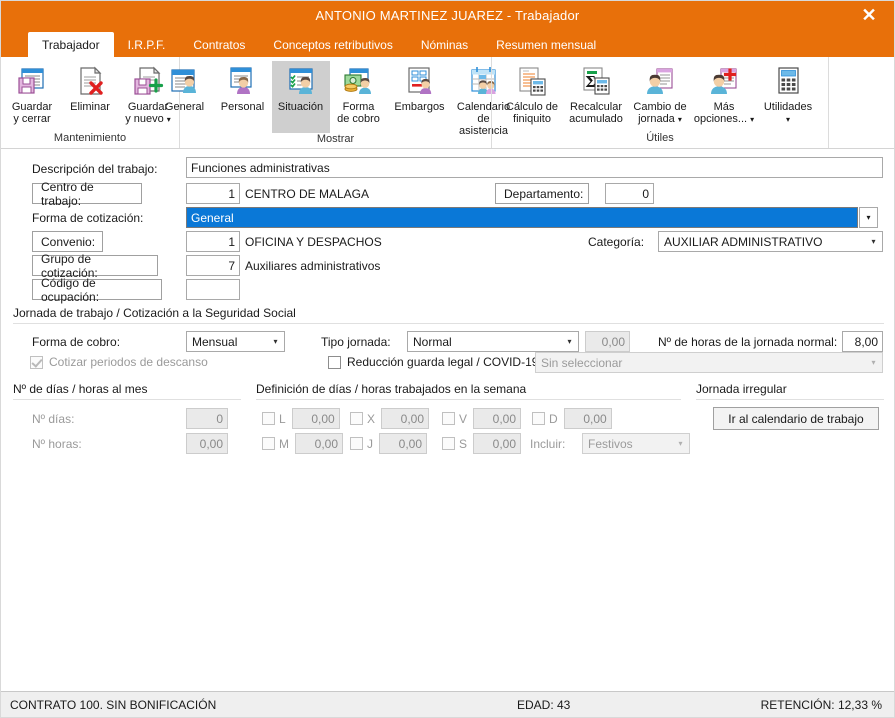 The width and height of the screenshot is (895, 718). I want to click on personal-button: Personal, so click(243, 88).